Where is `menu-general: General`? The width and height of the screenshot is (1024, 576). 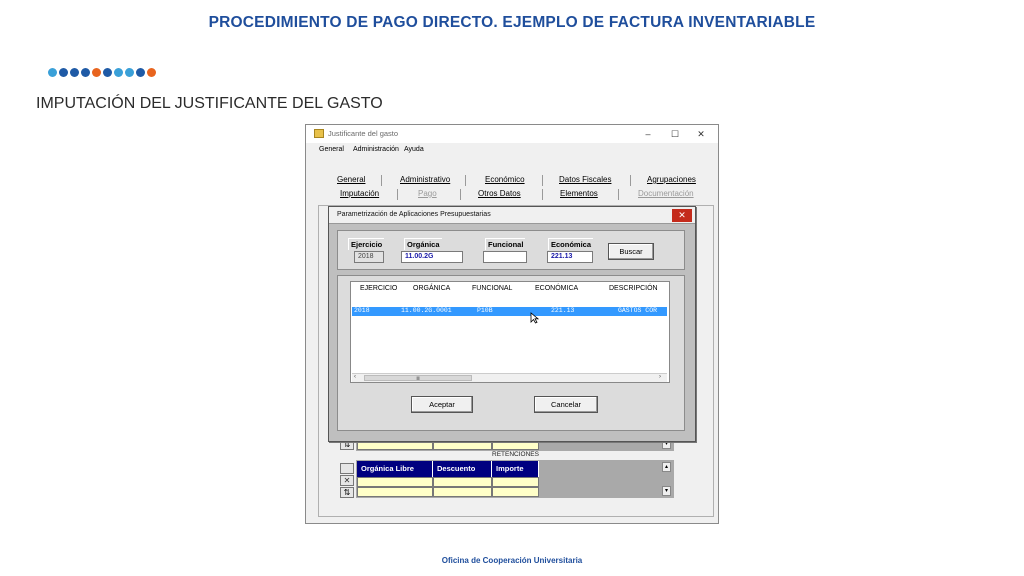 menu-general: General is located at coordinates (331, 149).